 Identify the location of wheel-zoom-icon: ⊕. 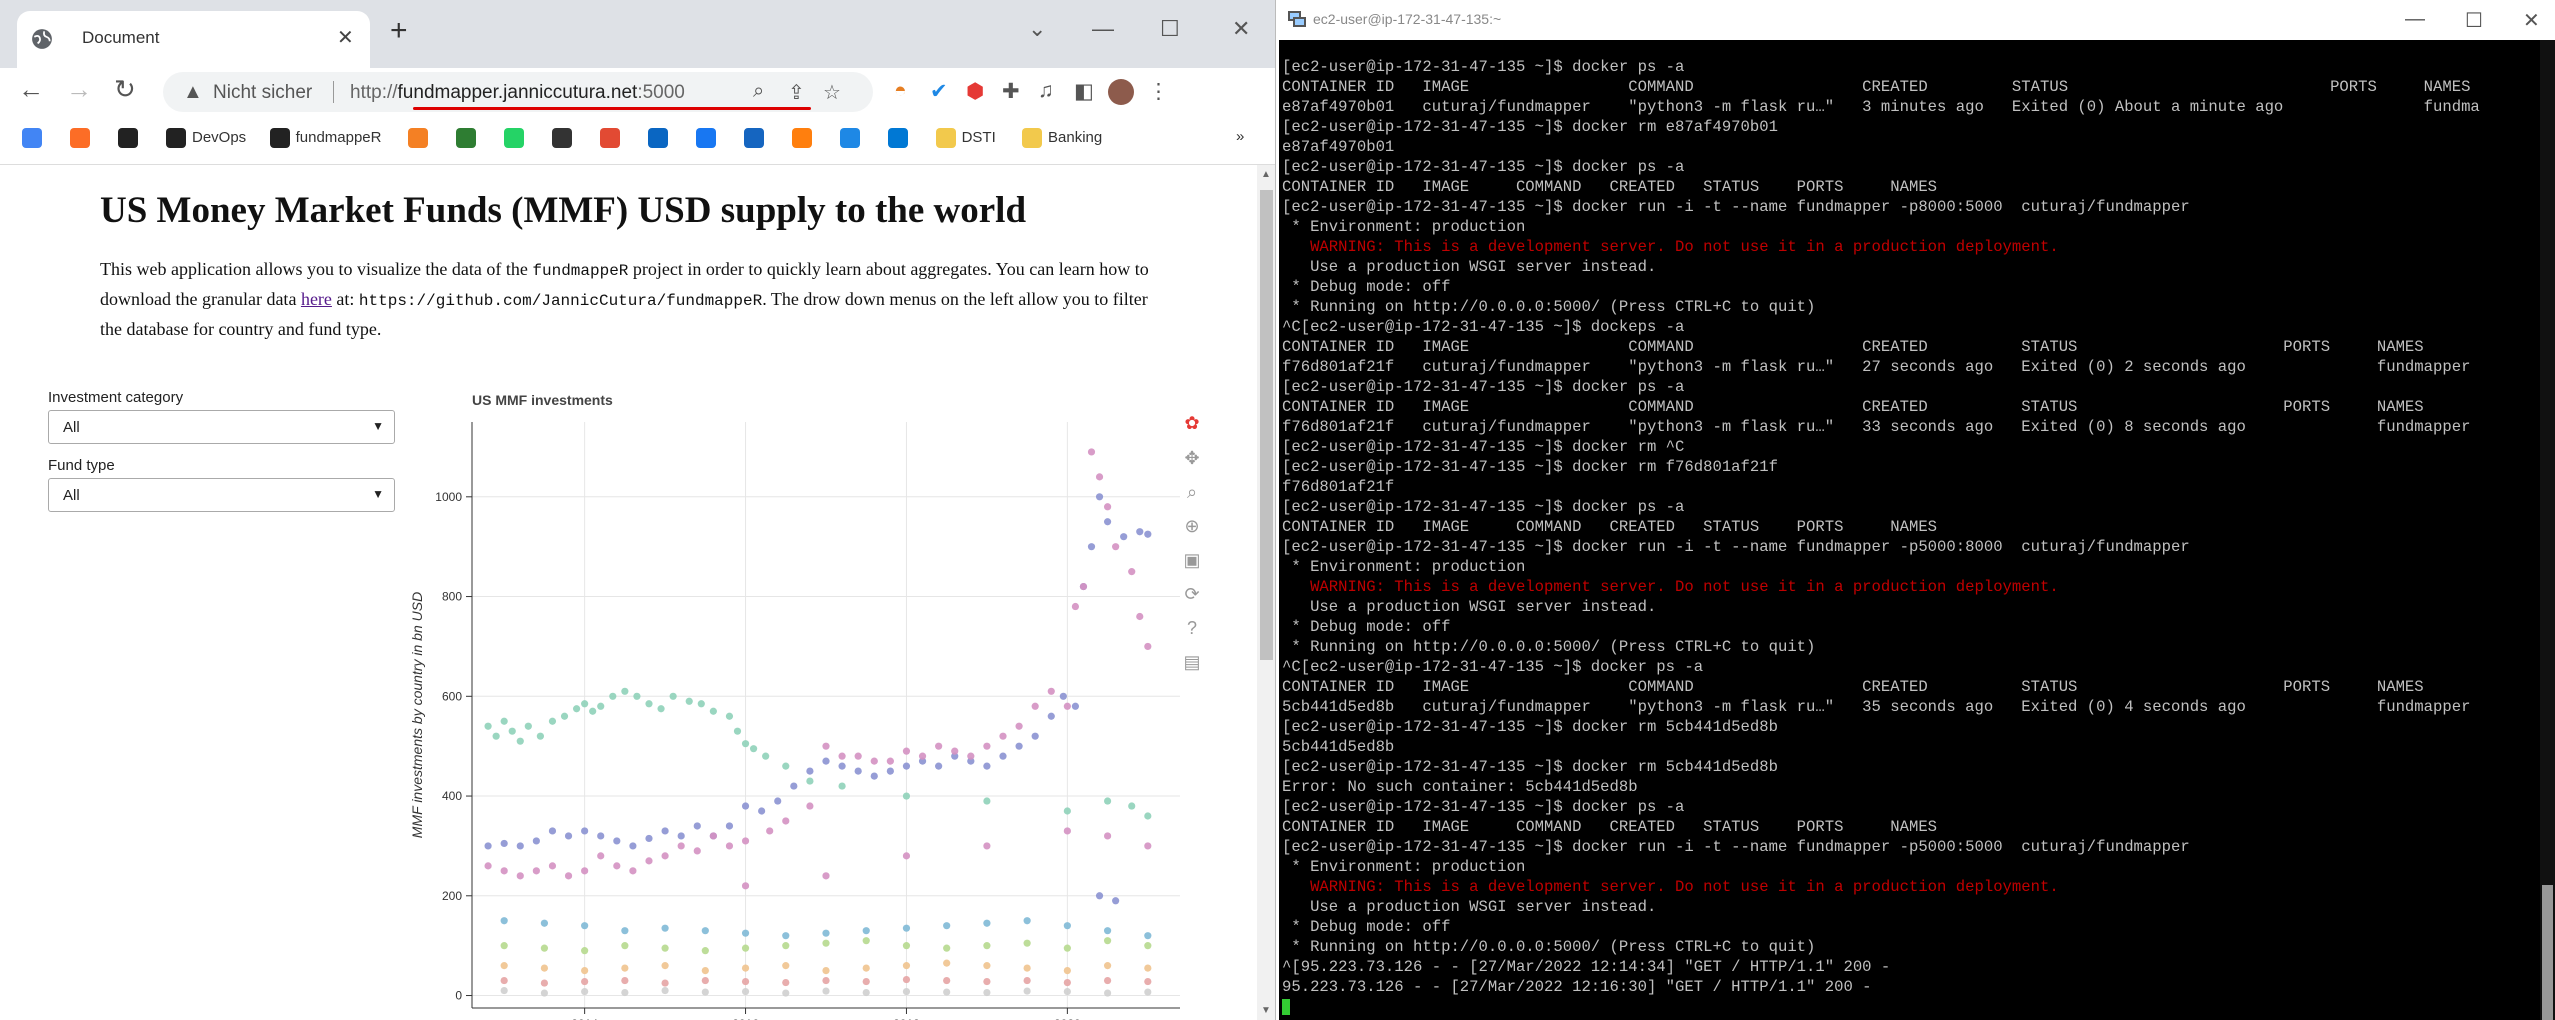
(1192, 526).